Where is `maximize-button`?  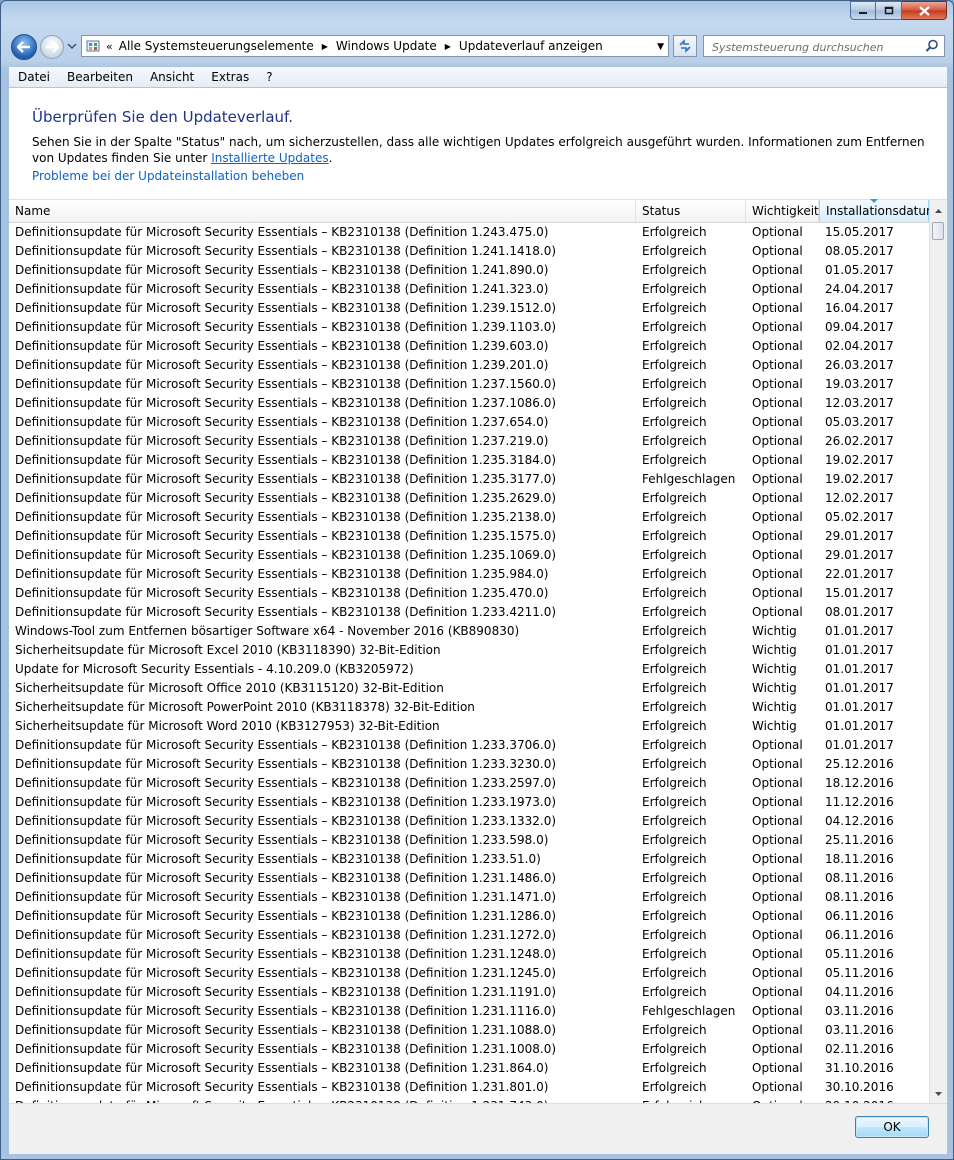
maximize-button is located at coordinates (889, 10).